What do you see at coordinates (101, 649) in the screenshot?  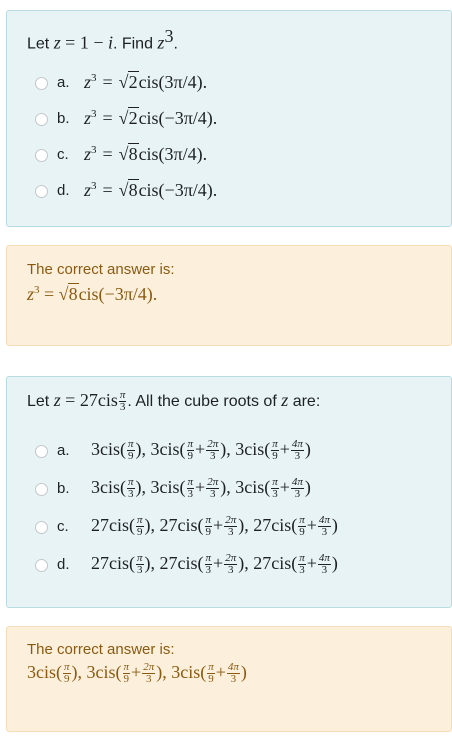 I see `feedback-2-label: The correct answer is:` at bounding box center [101, 649].